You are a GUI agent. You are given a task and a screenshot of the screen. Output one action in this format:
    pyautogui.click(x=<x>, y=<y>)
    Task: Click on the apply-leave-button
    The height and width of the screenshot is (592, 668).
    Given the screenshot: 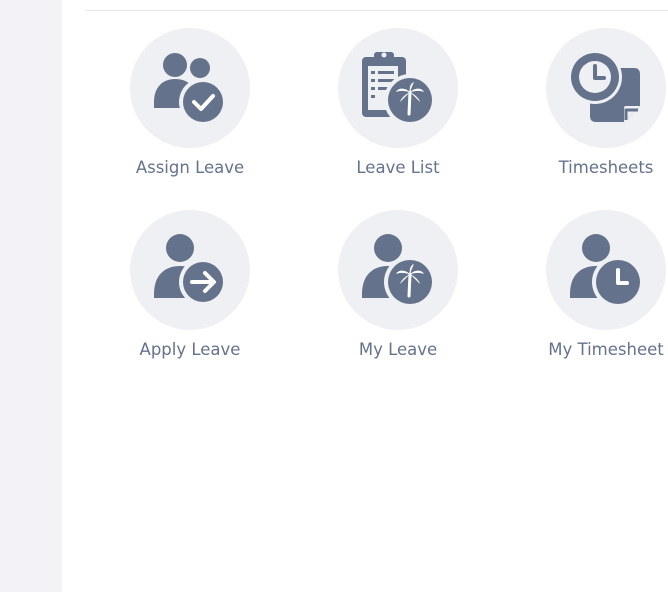 What is the action you would take?
    pyautogui.click(x=190, y=270)
    